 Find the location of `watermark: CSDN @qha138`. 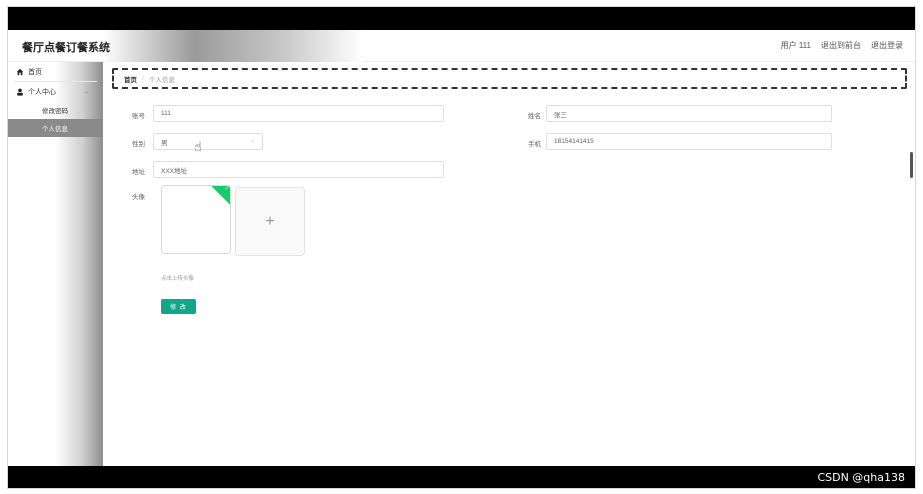

watermark: CSDN @qha138 is located at coordinates (861, 477).